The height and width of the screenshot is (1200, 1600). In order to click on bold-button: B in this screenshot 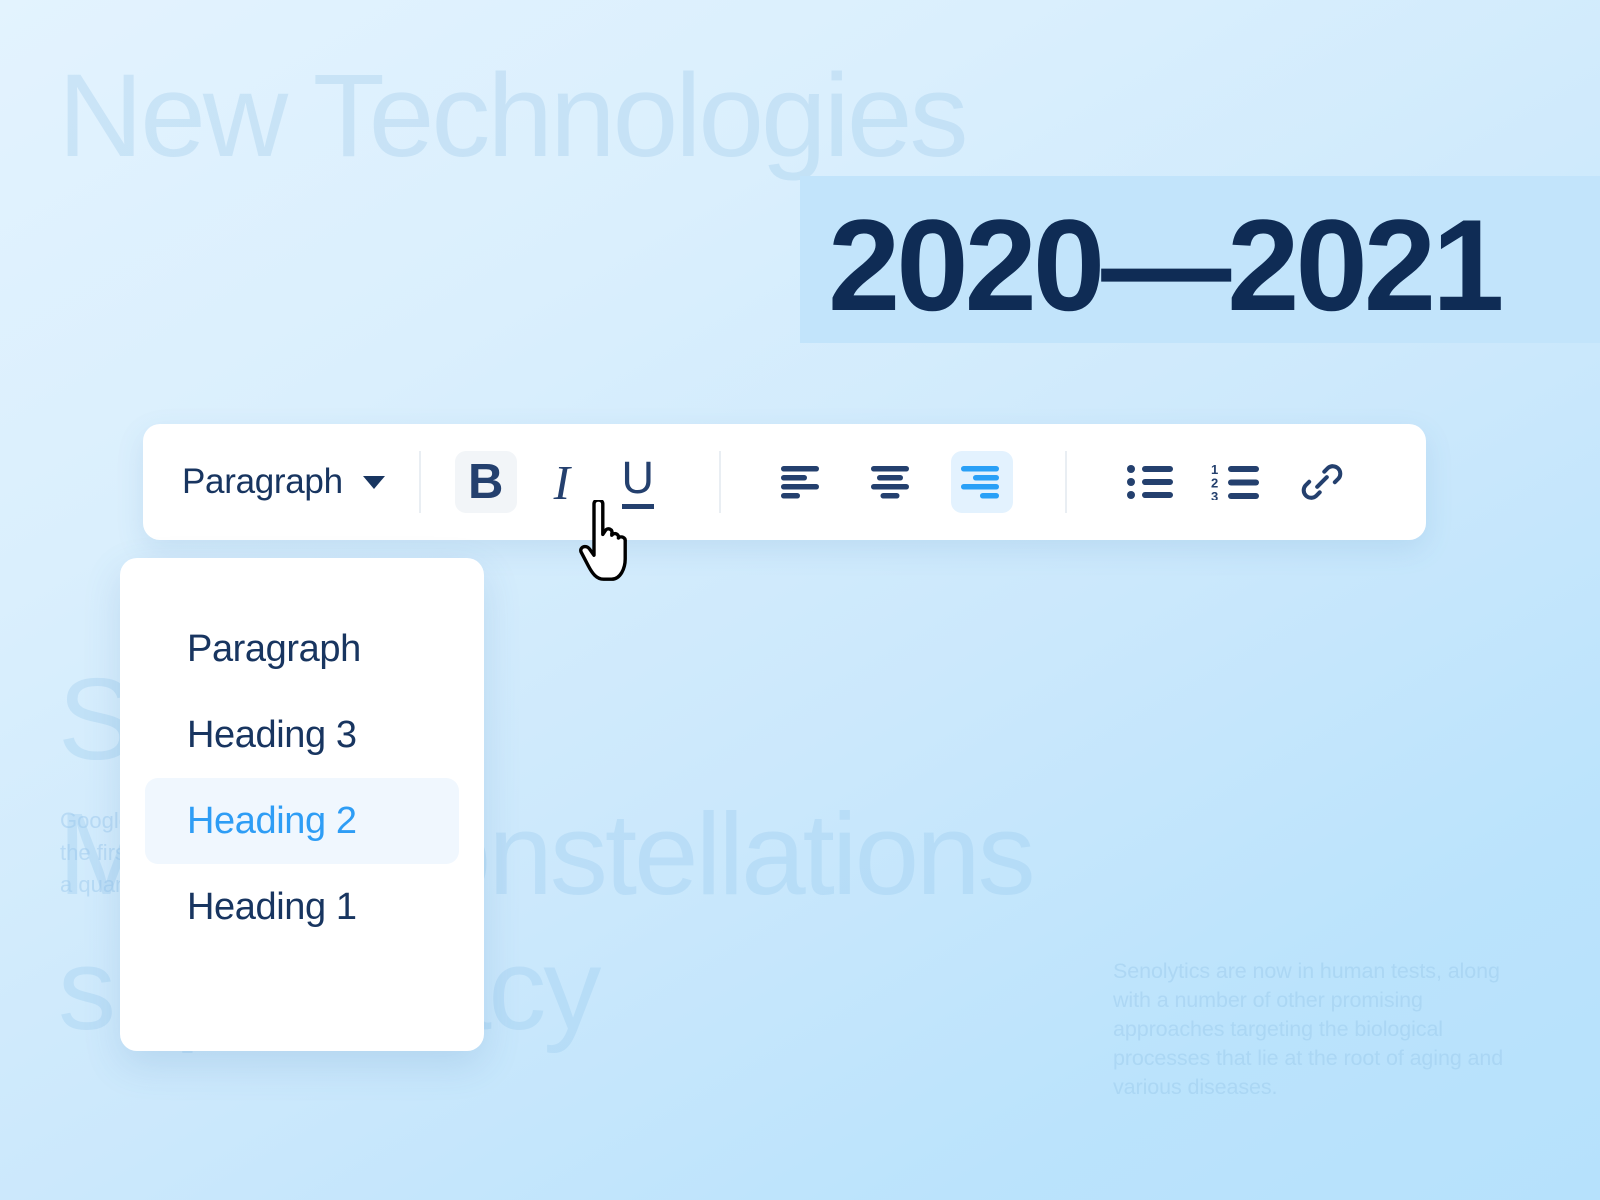, I will do `click(485, 482)`.